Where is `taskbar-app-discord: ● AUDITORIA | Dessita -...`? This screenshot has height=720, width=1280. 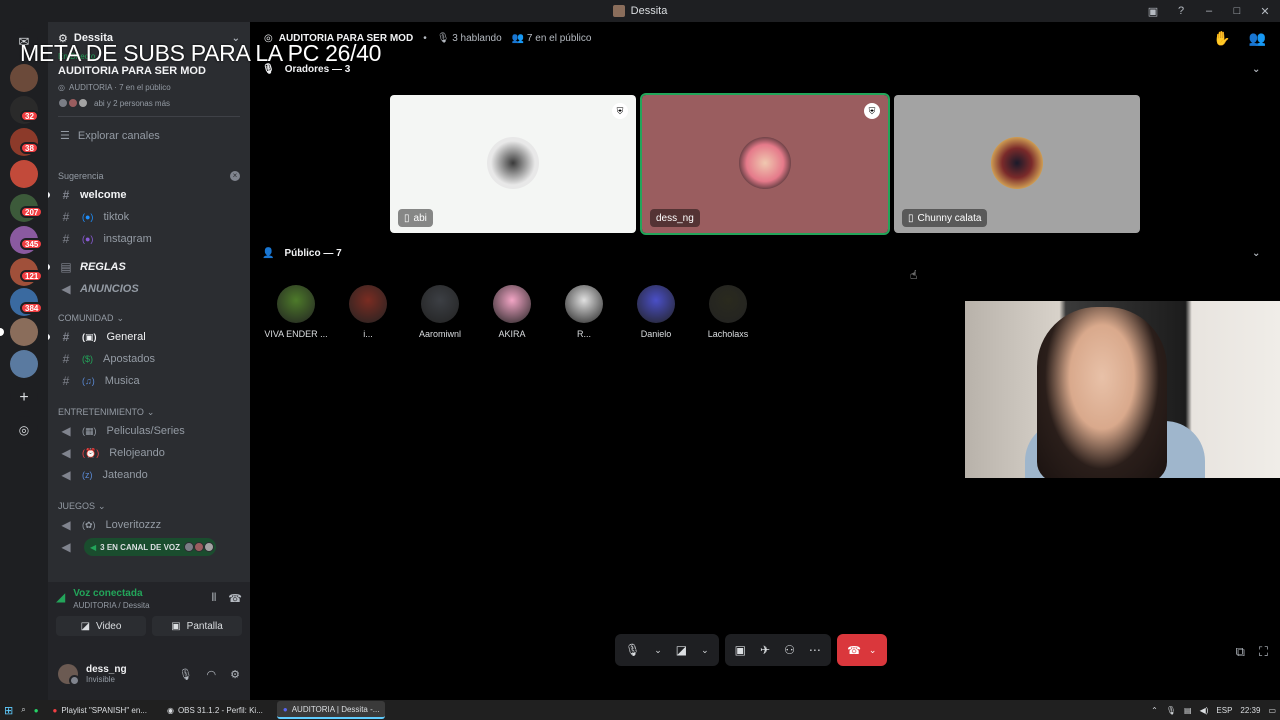 taskbar-app-discord: ● AUDITORIA | Dessita -... is located at coordinates (330, 710).